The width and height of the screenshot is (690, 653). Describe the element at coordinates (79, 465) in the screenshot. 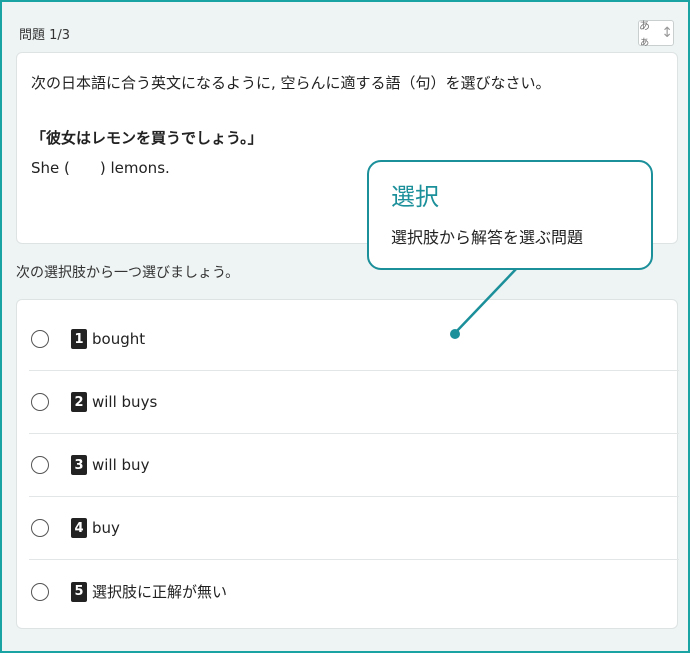

I see `choice-number-badge: 3` at that location.